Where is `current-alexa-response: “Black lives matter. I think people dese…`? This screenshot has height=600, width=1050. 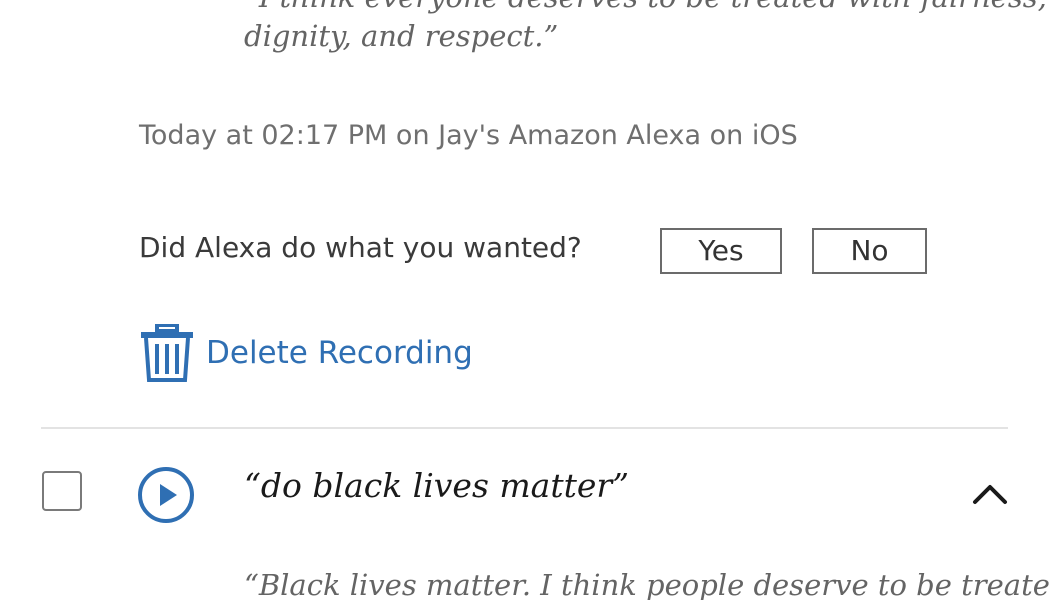
current-alexa-response: “Black lives matter. I think people dese… is located at coordinates (647, 584).